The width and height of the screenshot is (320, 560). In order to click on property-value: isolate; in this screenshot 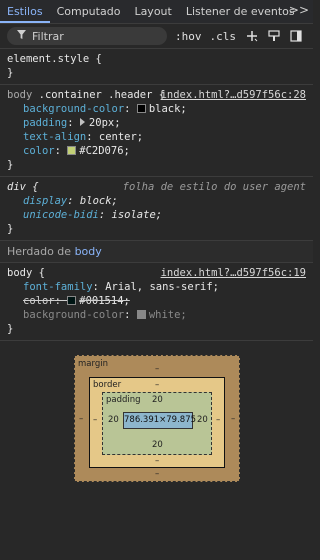, I will do `click(137, 215)`.